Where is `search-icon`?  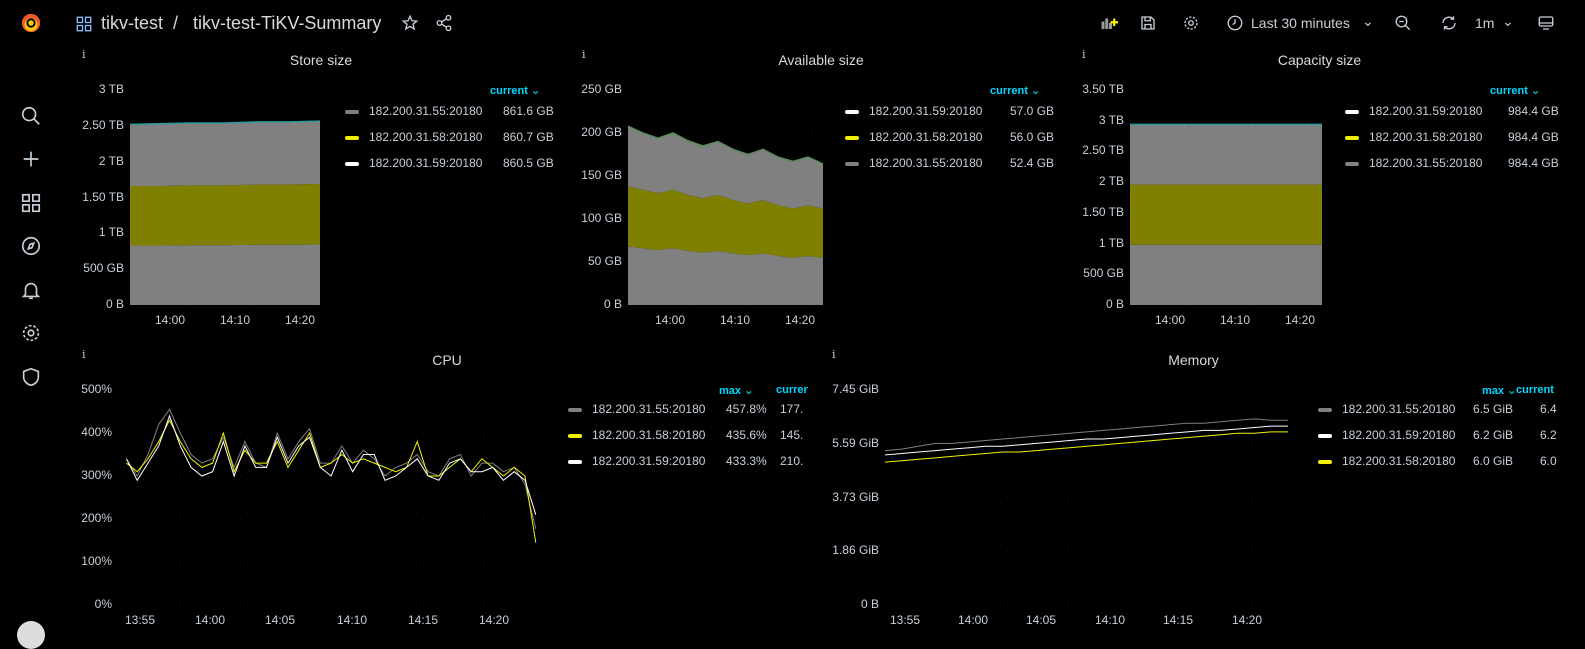 search-icon is located at coordinates (31, 116).